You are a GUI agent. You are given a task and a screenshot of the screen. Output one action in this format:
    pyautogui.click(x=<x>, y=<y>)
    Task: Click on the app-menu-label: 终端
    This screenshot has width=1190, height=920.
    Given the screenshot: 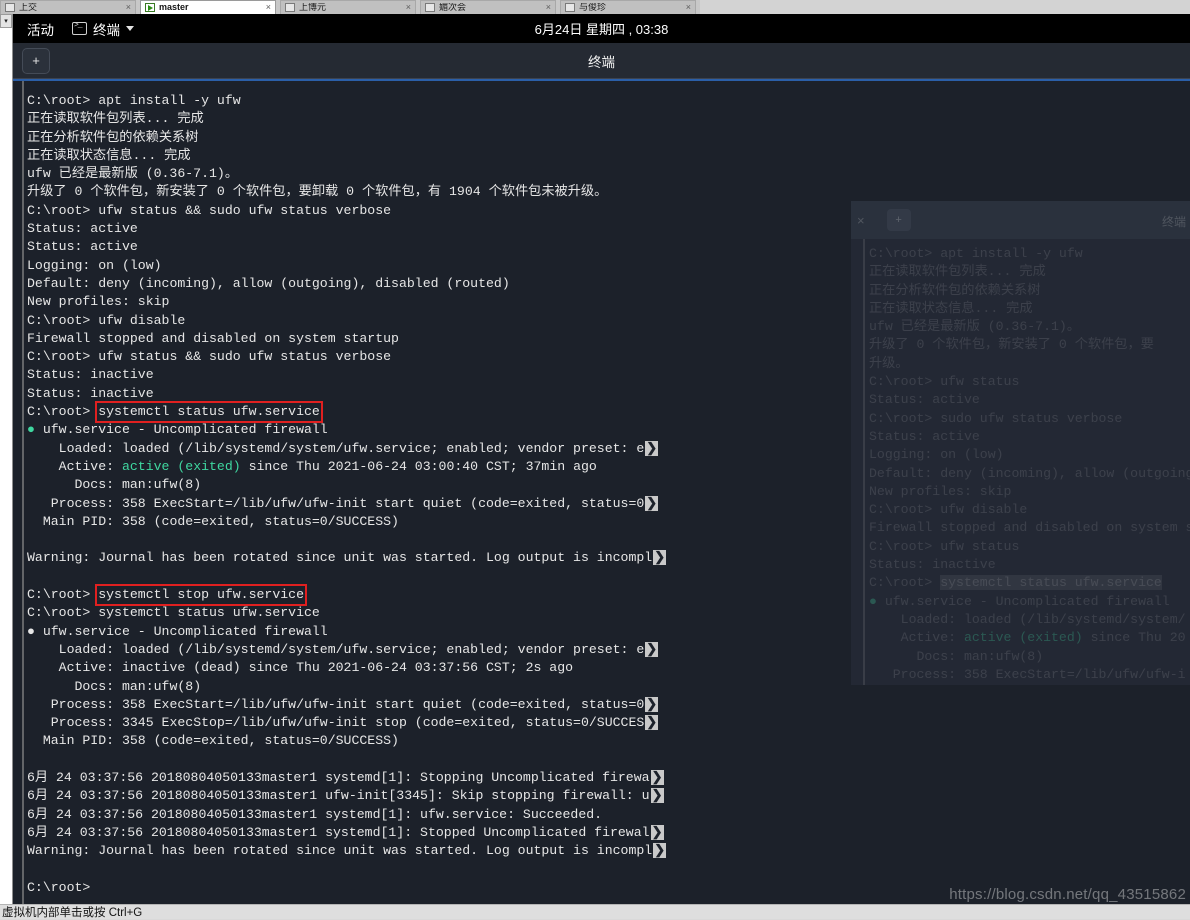 What is the action you would take?
    pyautogui.click(x=106, y=30)
    